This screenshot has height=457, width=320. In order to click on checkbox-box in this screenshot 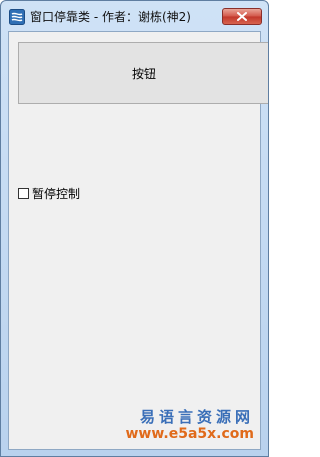, I will do `click(23, 193)`.